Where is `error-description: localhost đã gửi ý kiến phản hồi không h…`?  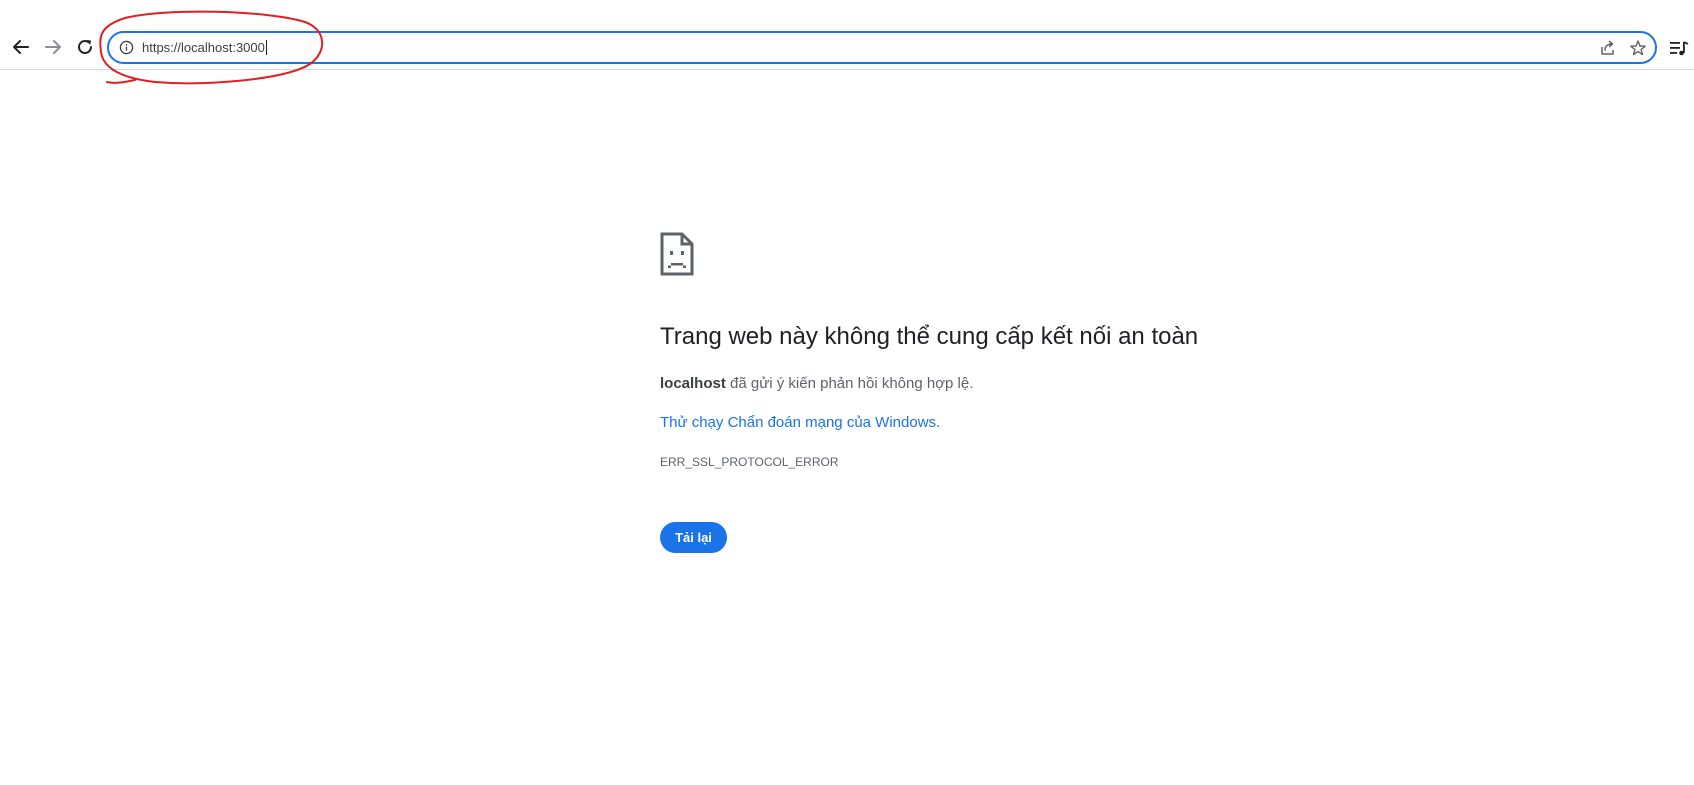 error-description: localhost đã gửi ý kiến phản hồi không h… is located at coordinates (816, 384).